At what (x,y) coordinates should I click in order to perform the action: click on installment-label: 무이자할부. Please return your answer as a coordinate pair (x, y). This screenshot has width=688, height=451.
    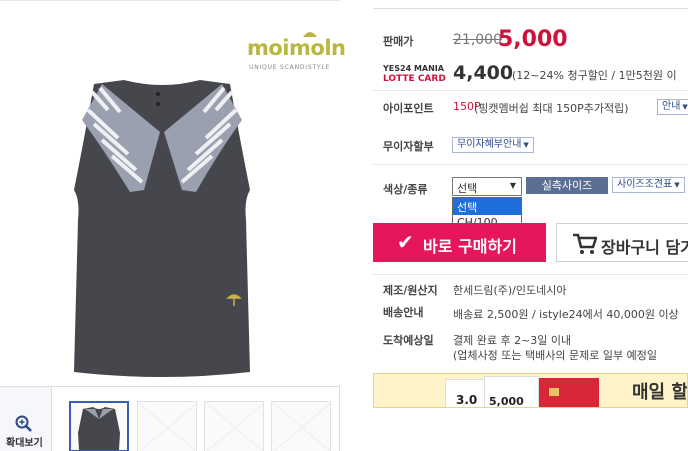
    Looking at the image, I should click on (408, 146).